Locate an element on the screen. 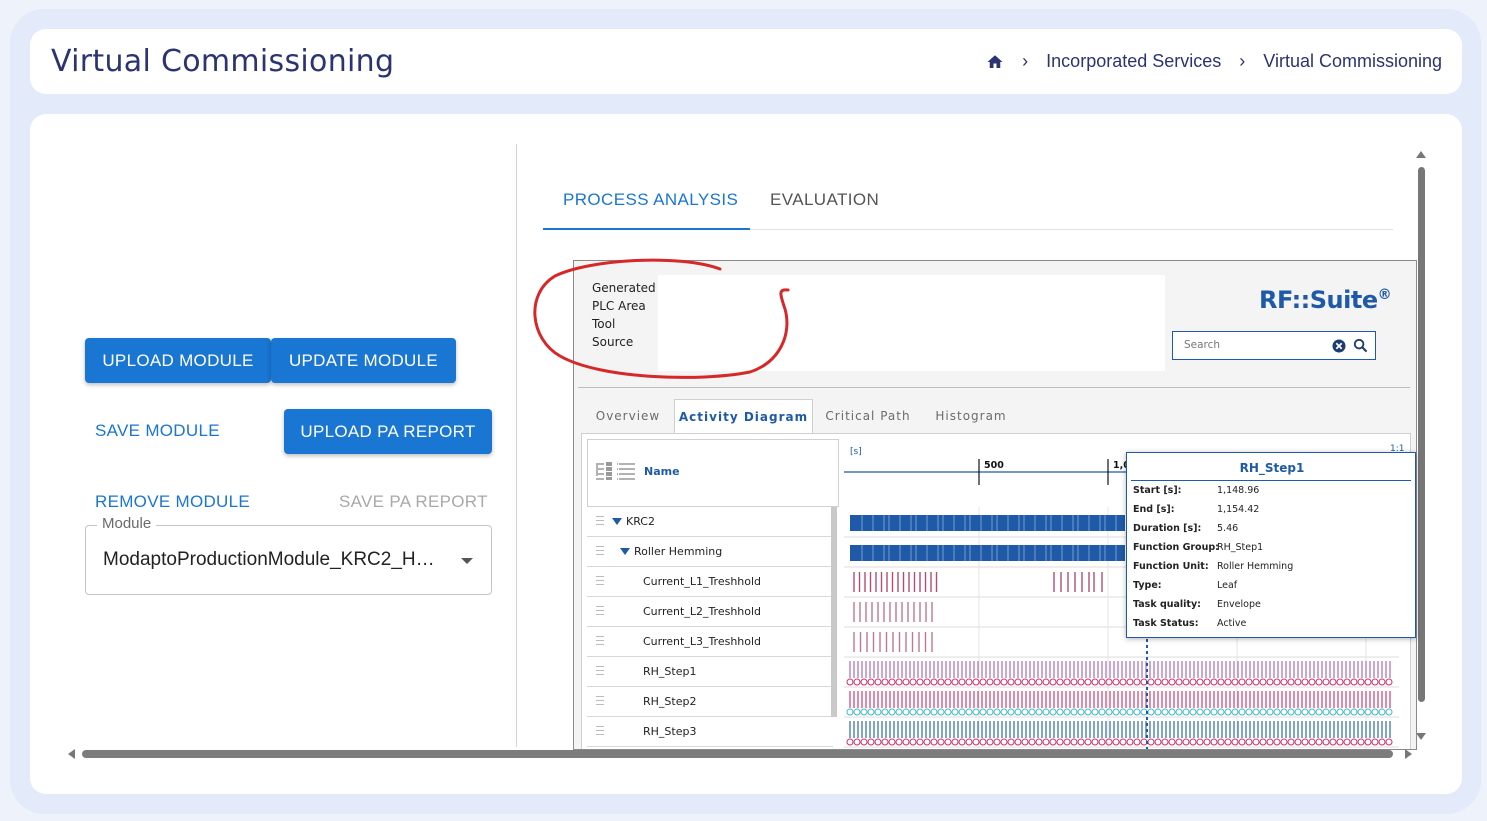  report-info-labels: Generated PLC Area Tool Source is located at coordinates (624, 315).